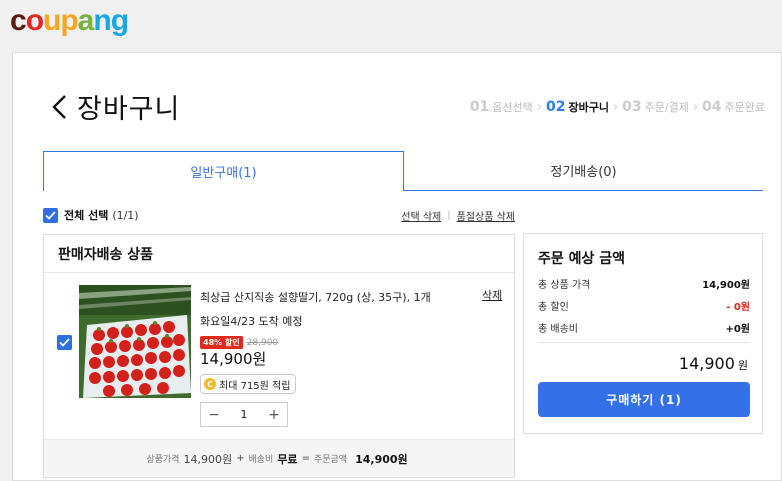 The image size is (782, 481). What do you see at coordinates (706, 363) in the screenshot?
I see `order-total-value: 14,900` at bounding box center [706, 363].